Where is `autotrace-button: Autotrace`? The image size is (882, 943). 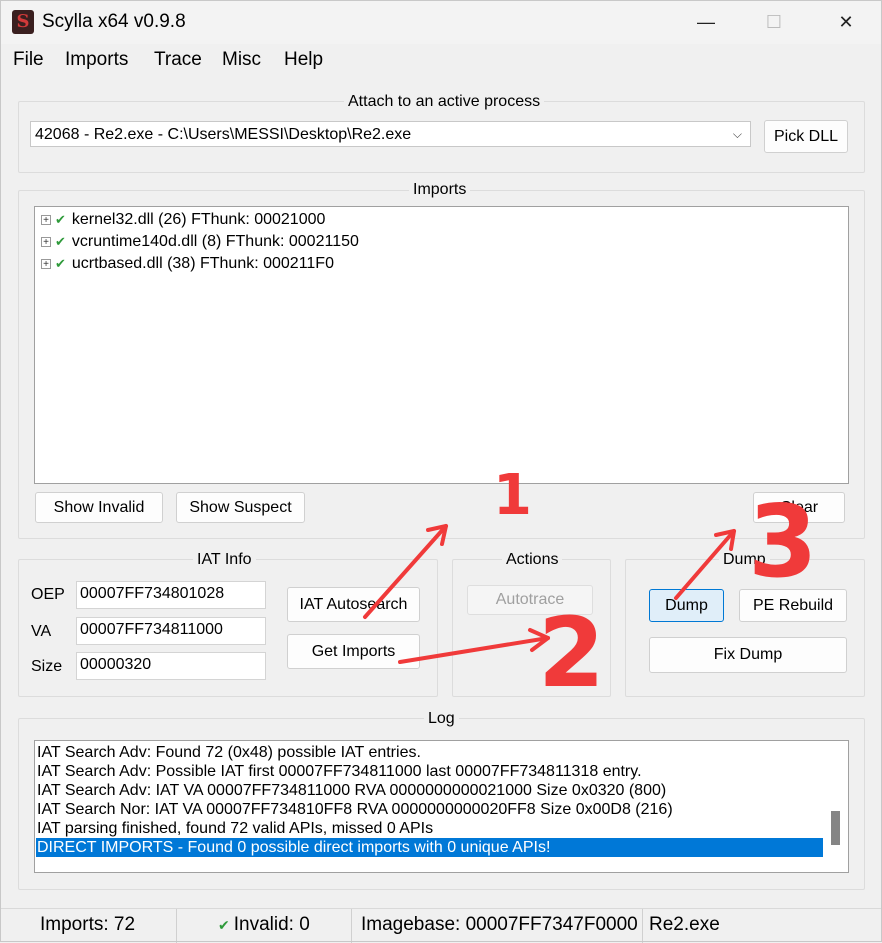
autotrace-button: Autotrace is located at coordinates (530, 600).